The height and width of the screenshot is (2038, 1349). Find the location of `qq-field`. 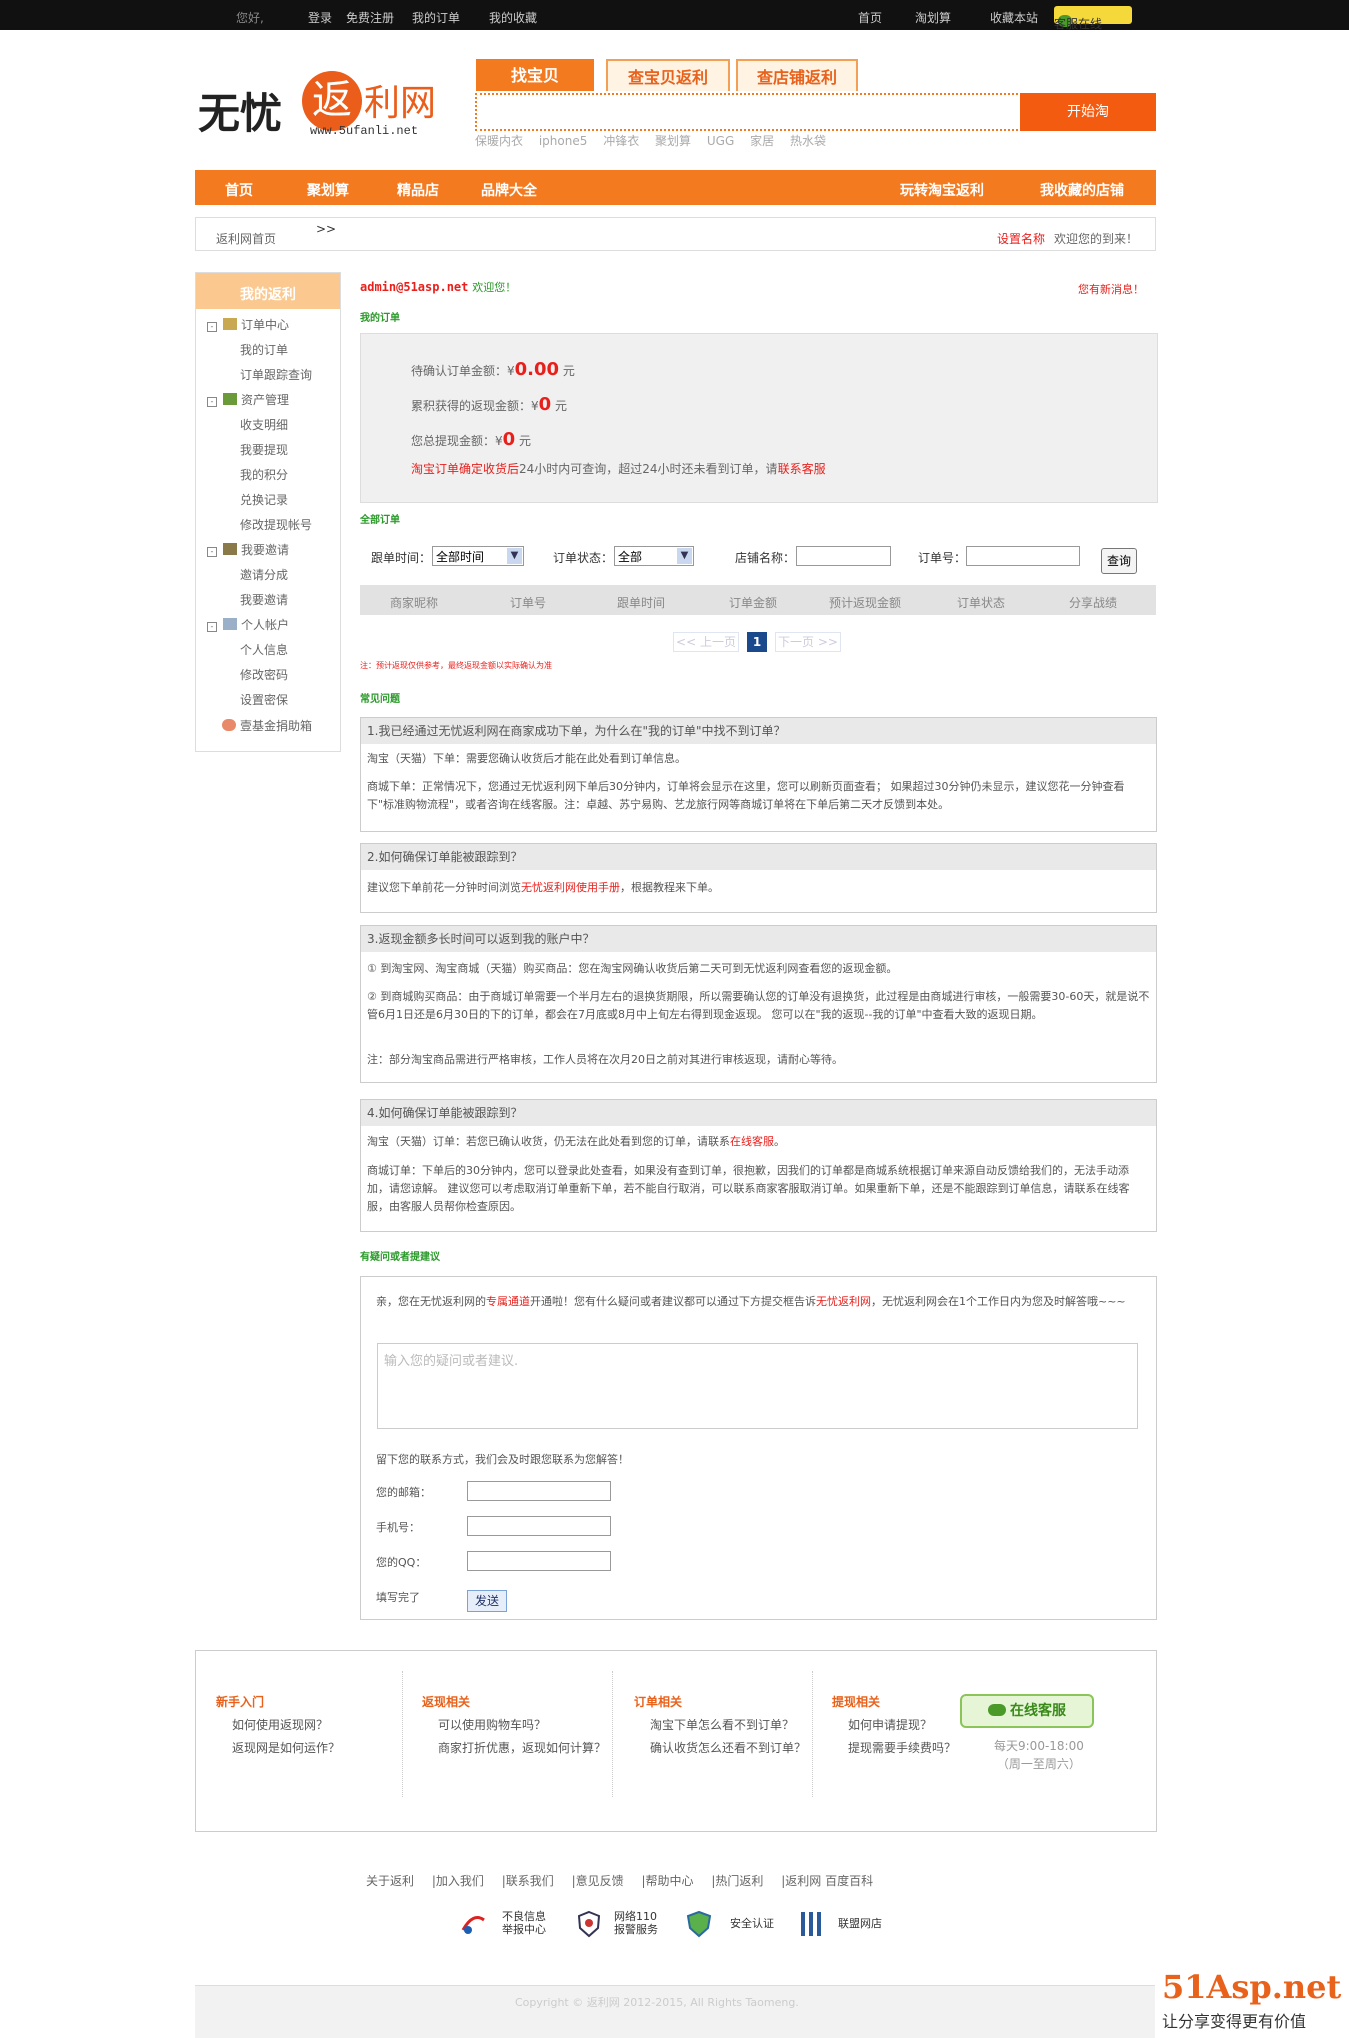

qq-field is located at coordinates (539, 1561).